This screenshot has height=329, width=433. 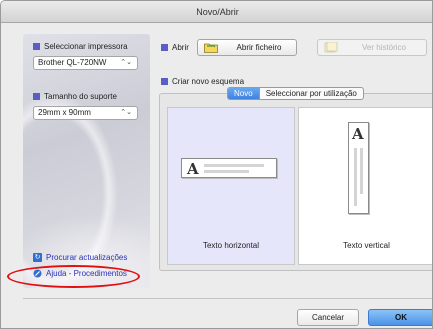 I want to click on annotation-highlight-oval, so click(x=73, y=276).